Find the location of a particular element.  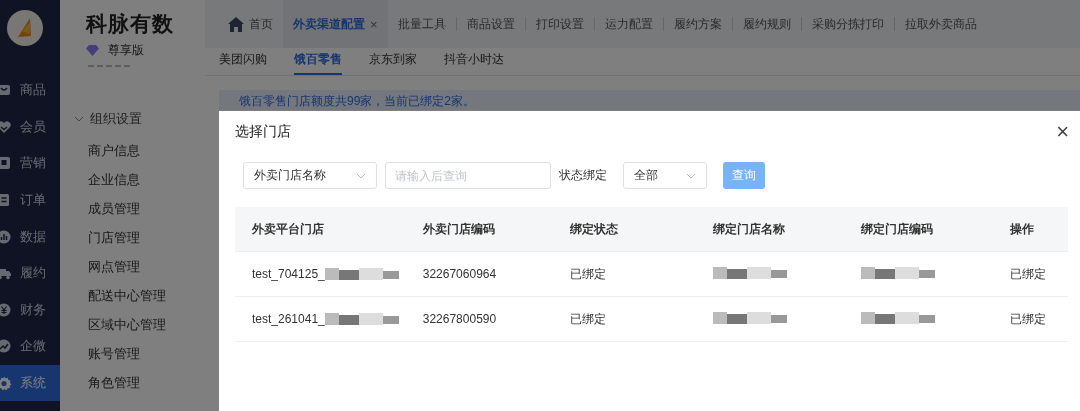

column-header: 操作 is located at coordinates (1030, 229).